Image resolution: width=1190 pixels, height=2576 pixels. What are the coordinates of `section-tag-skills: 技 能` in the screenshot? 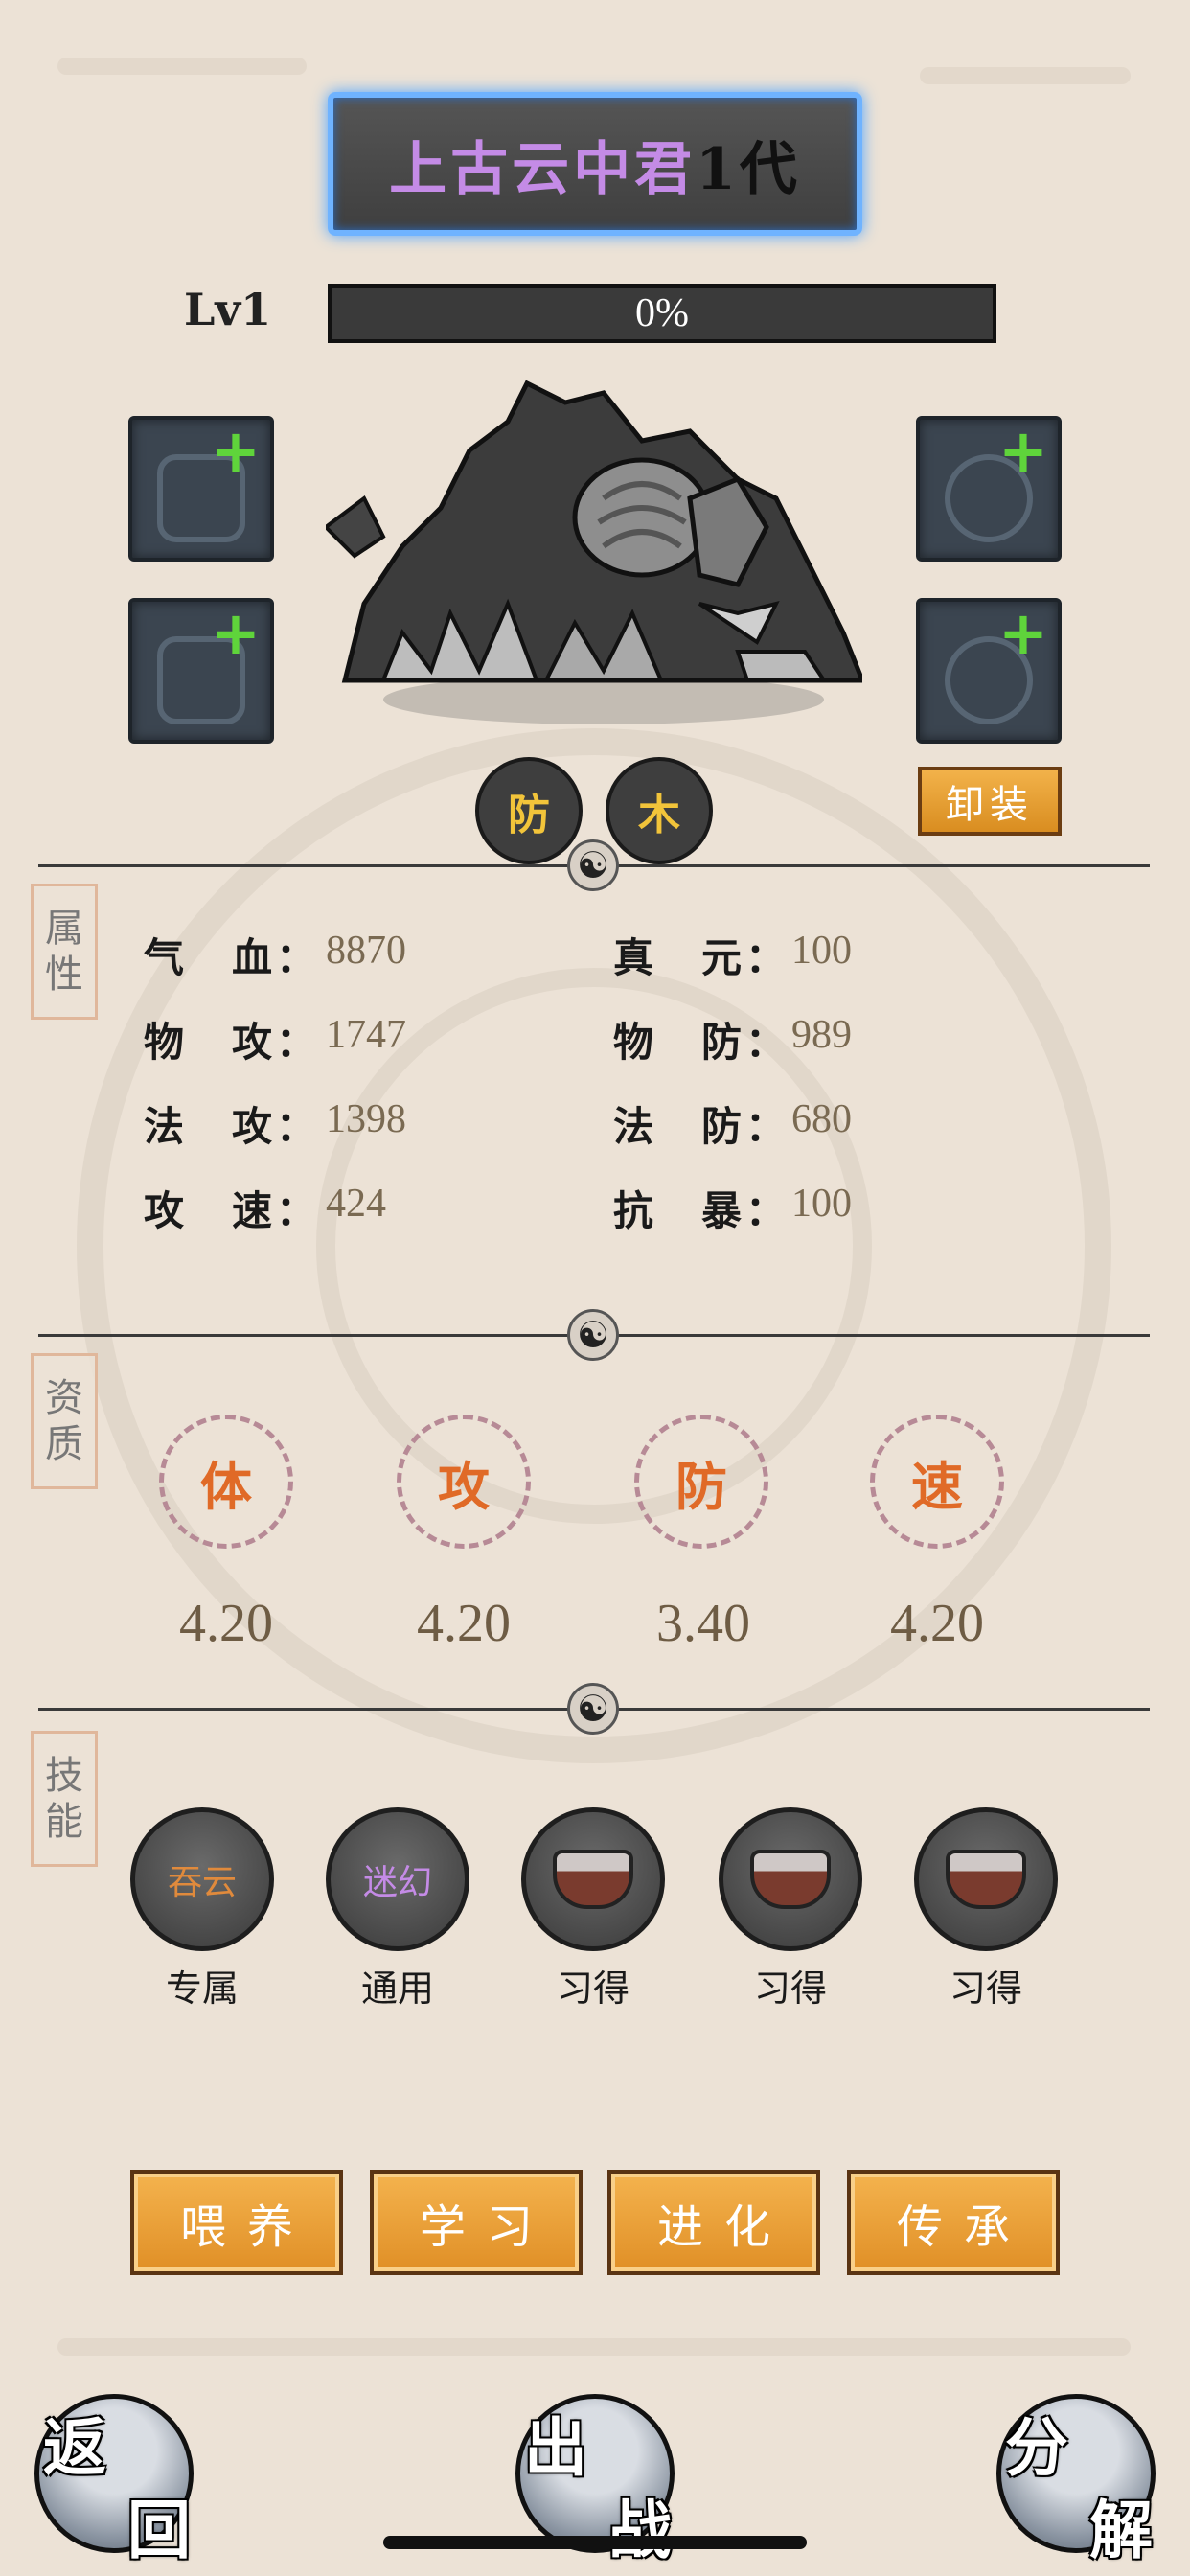 It's located at (64, 1799).